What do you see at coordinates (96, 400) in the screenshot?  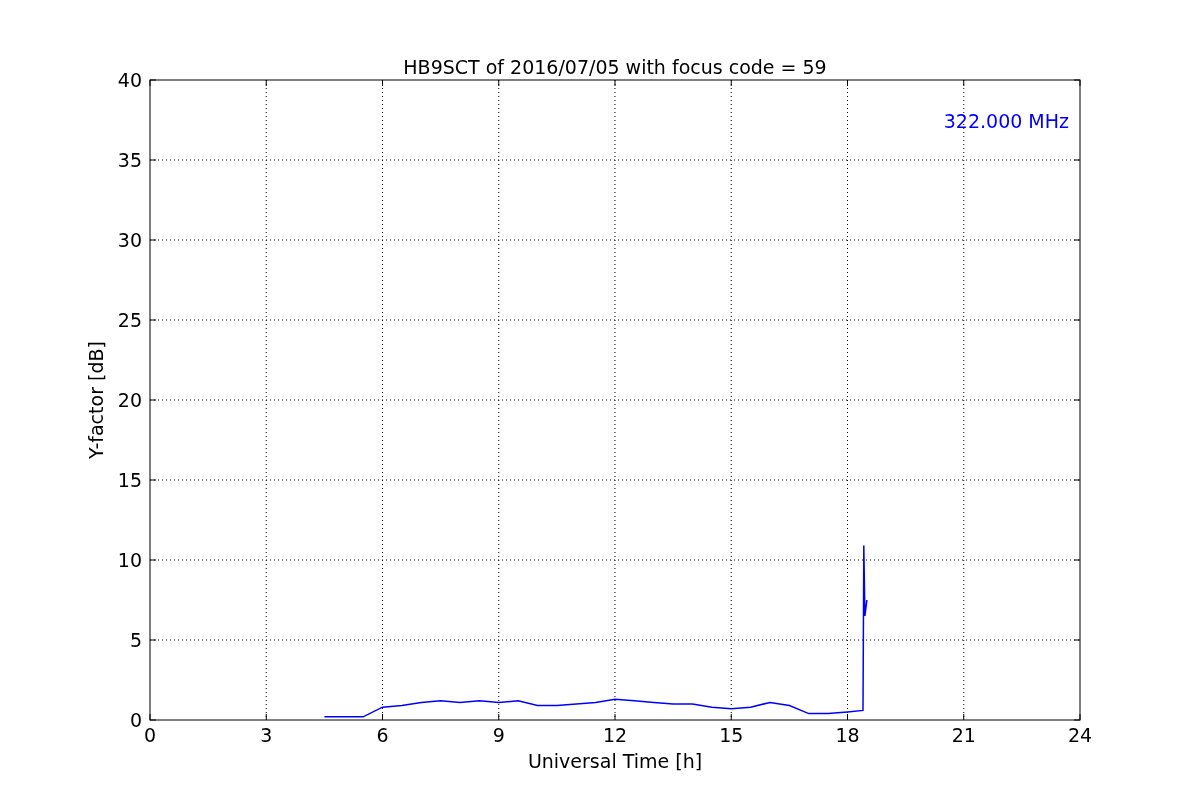 I see `y-axis-label: Y-factor [dB]` at bounding box center [96, 400].